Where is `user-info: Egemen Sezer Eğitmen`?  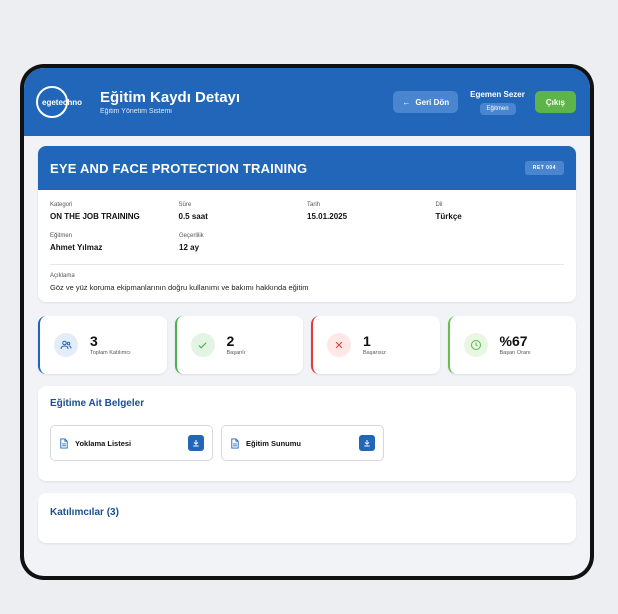
user-info: Egemen Sezer Eğitmen is located at coordinates (497, 102).